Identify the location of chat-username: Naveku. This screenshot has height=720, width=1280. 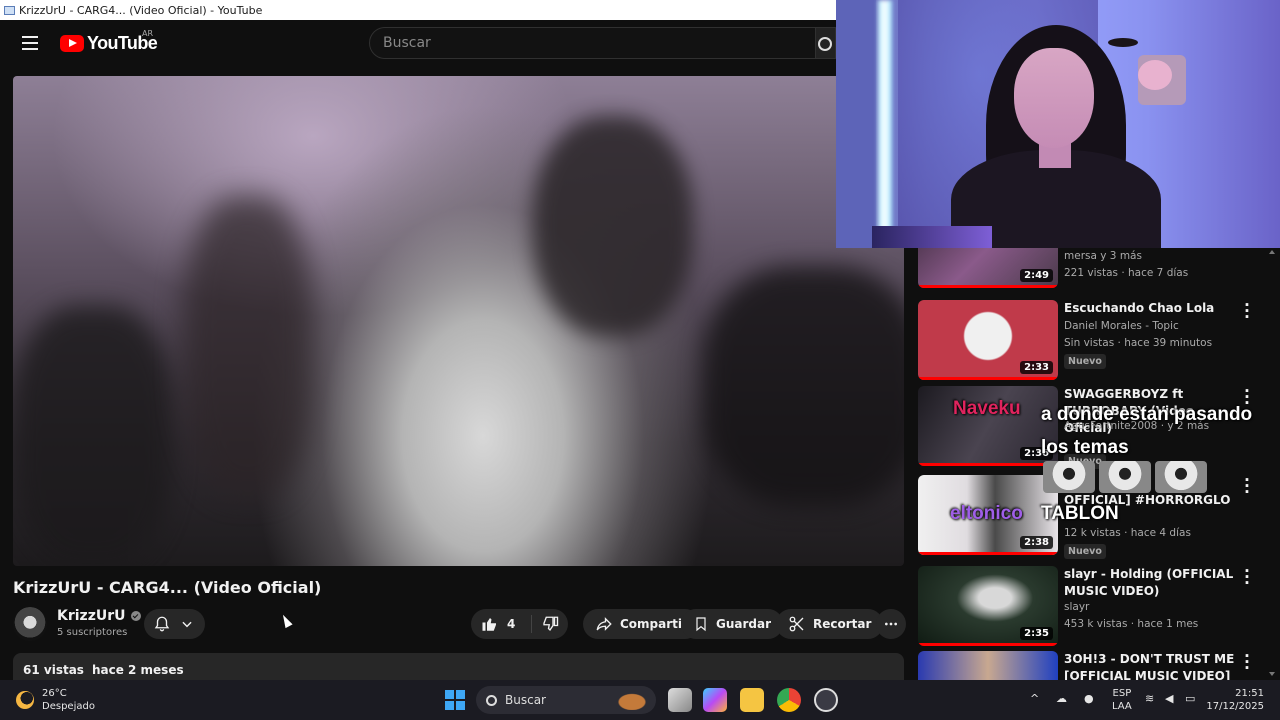
(987, 408).